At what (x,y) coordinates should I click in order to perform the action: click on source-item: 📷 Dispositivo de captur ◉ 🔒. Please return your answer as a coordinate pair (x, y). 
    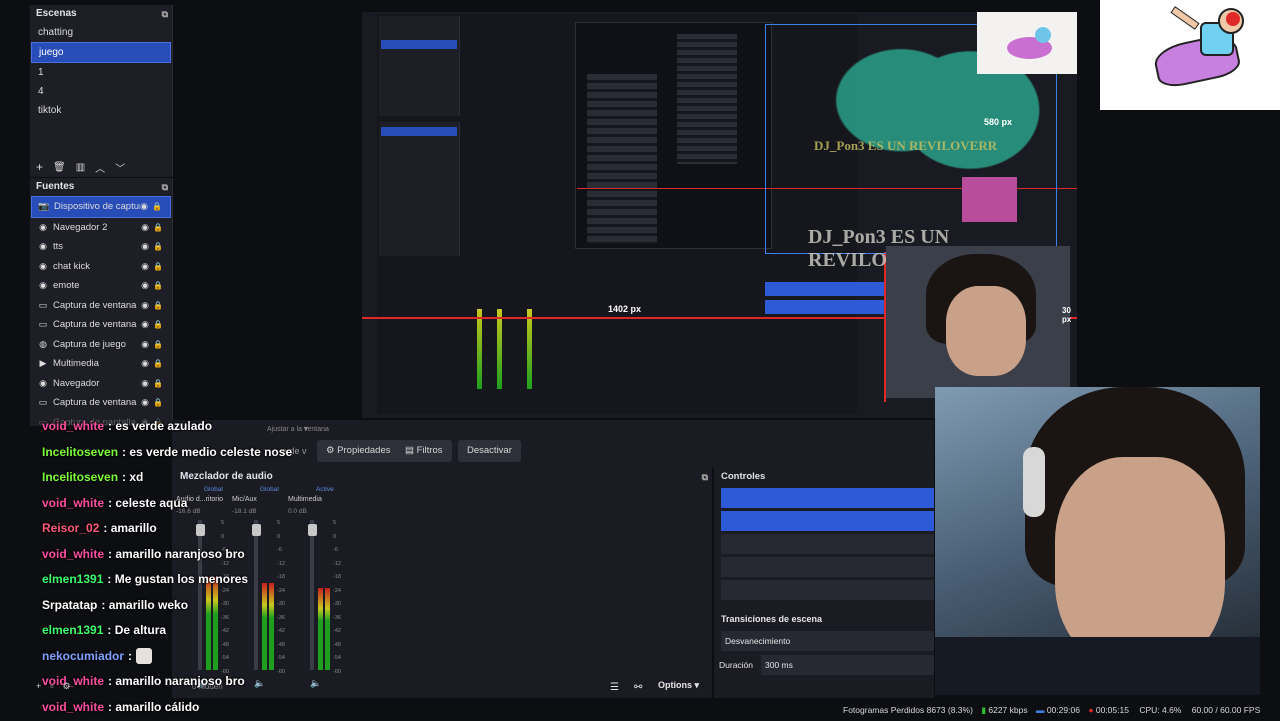
    Looking at the image, I should click on (101, 207).